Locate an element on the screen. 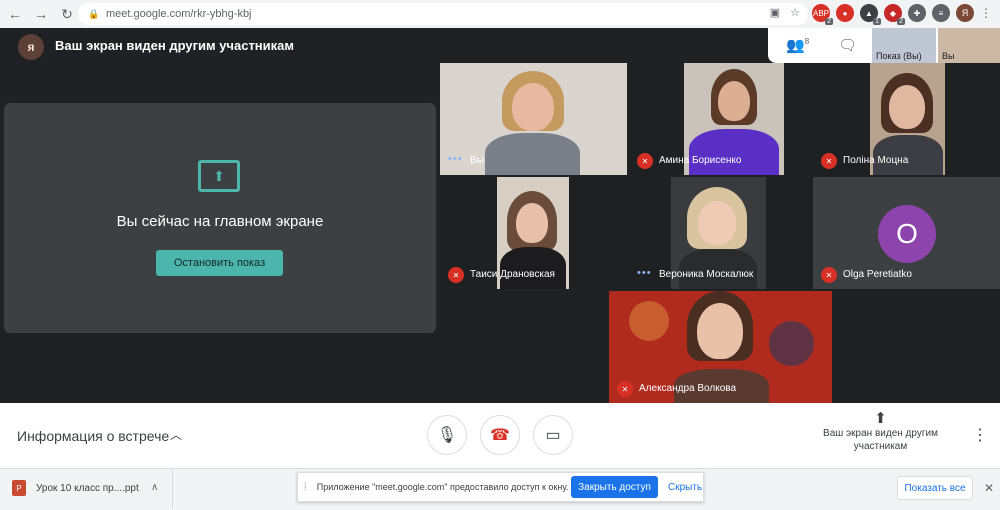 This screenshot has width=1000, height=510. self-presentation-thumbnail: Показ (Вы) is located at coordinates (904, 45).